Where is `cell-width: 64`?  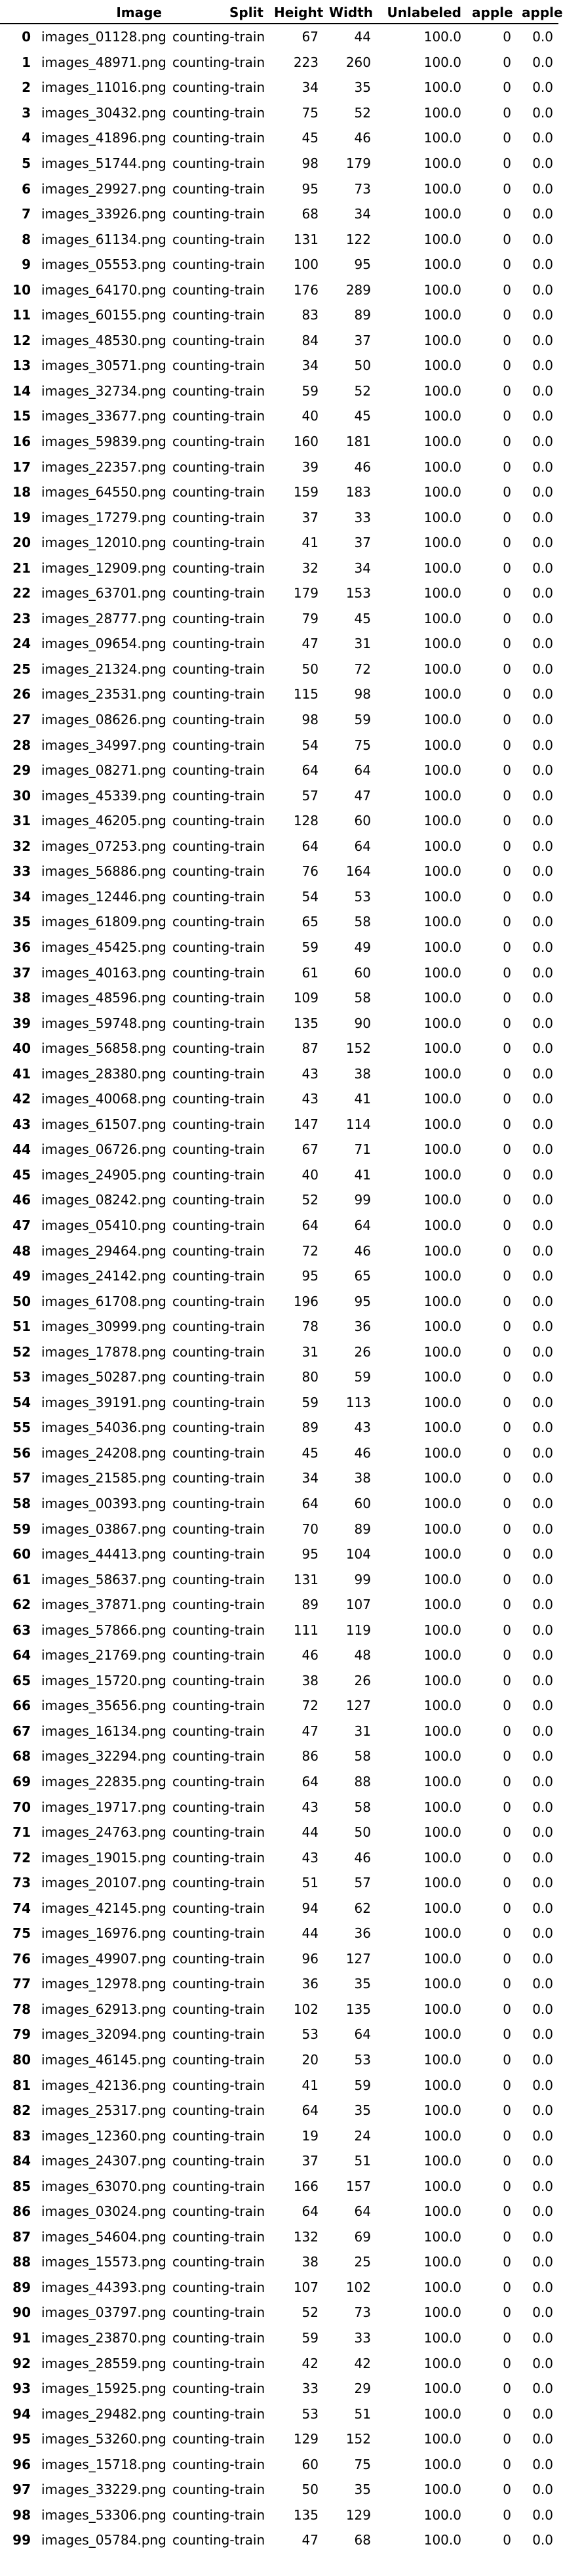 cell-width: 64 is located at coordinates (362, 770).